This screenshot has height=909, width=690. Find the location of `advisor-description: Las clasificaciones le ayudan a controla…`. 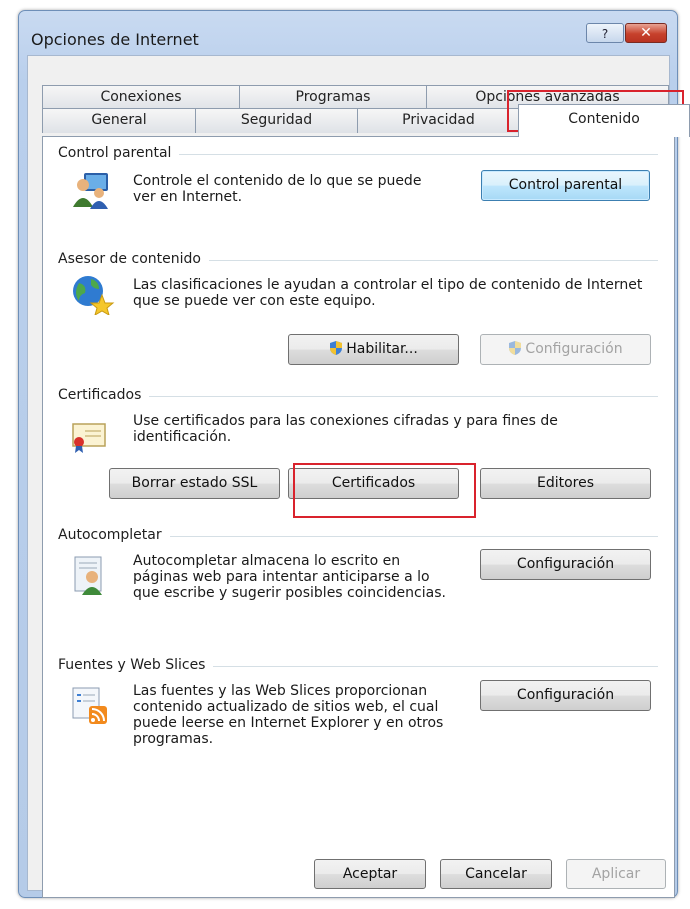

advisor-description: Las clasificaciones le ayudan a controla… is located at coordinates (388, 293).